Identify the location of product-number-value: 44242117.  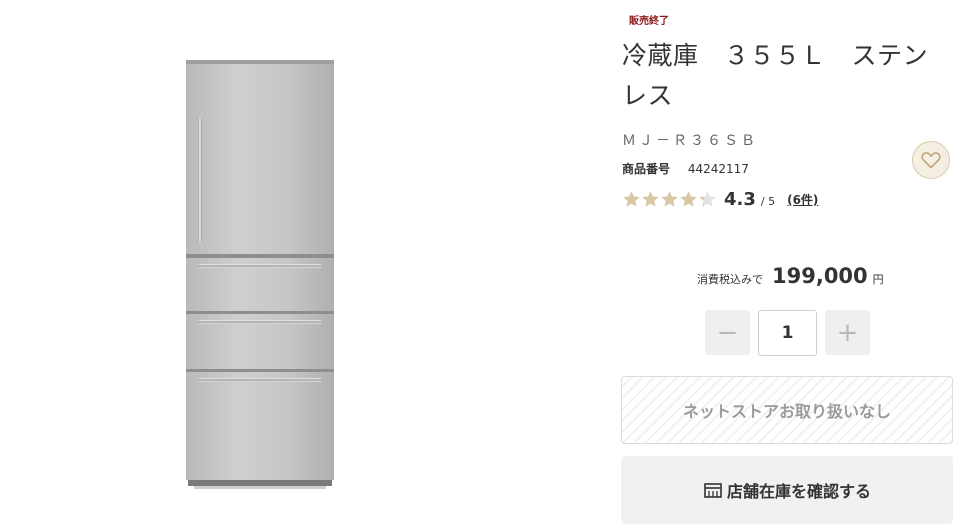
(718, 169).